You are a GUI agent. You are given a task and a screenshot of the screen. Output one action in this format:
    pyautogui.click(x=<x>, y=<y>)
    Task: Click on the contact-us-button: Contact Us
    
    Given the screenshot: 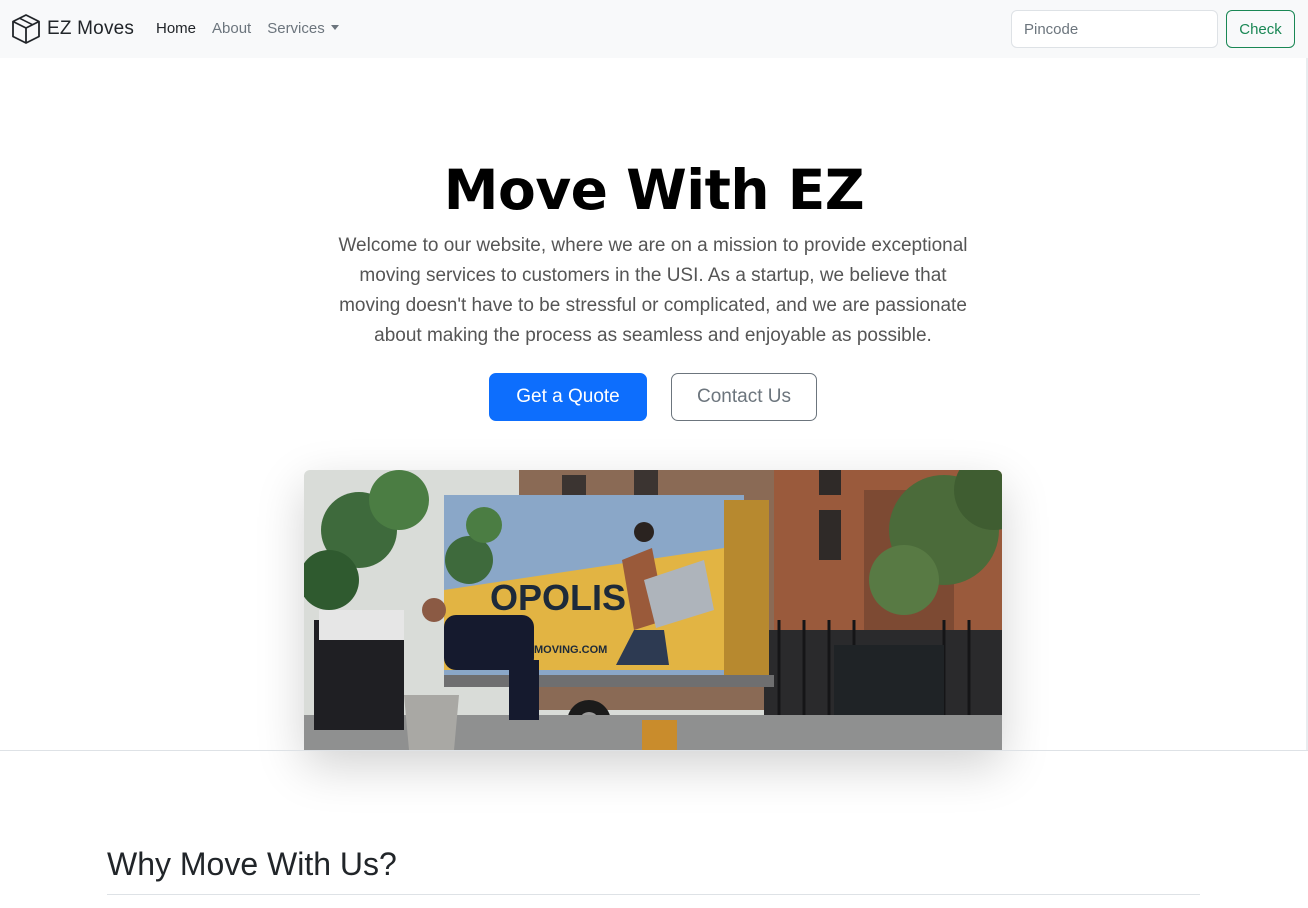 What is the action you would take?
    pyautogui.click(x=744, y=397)
    